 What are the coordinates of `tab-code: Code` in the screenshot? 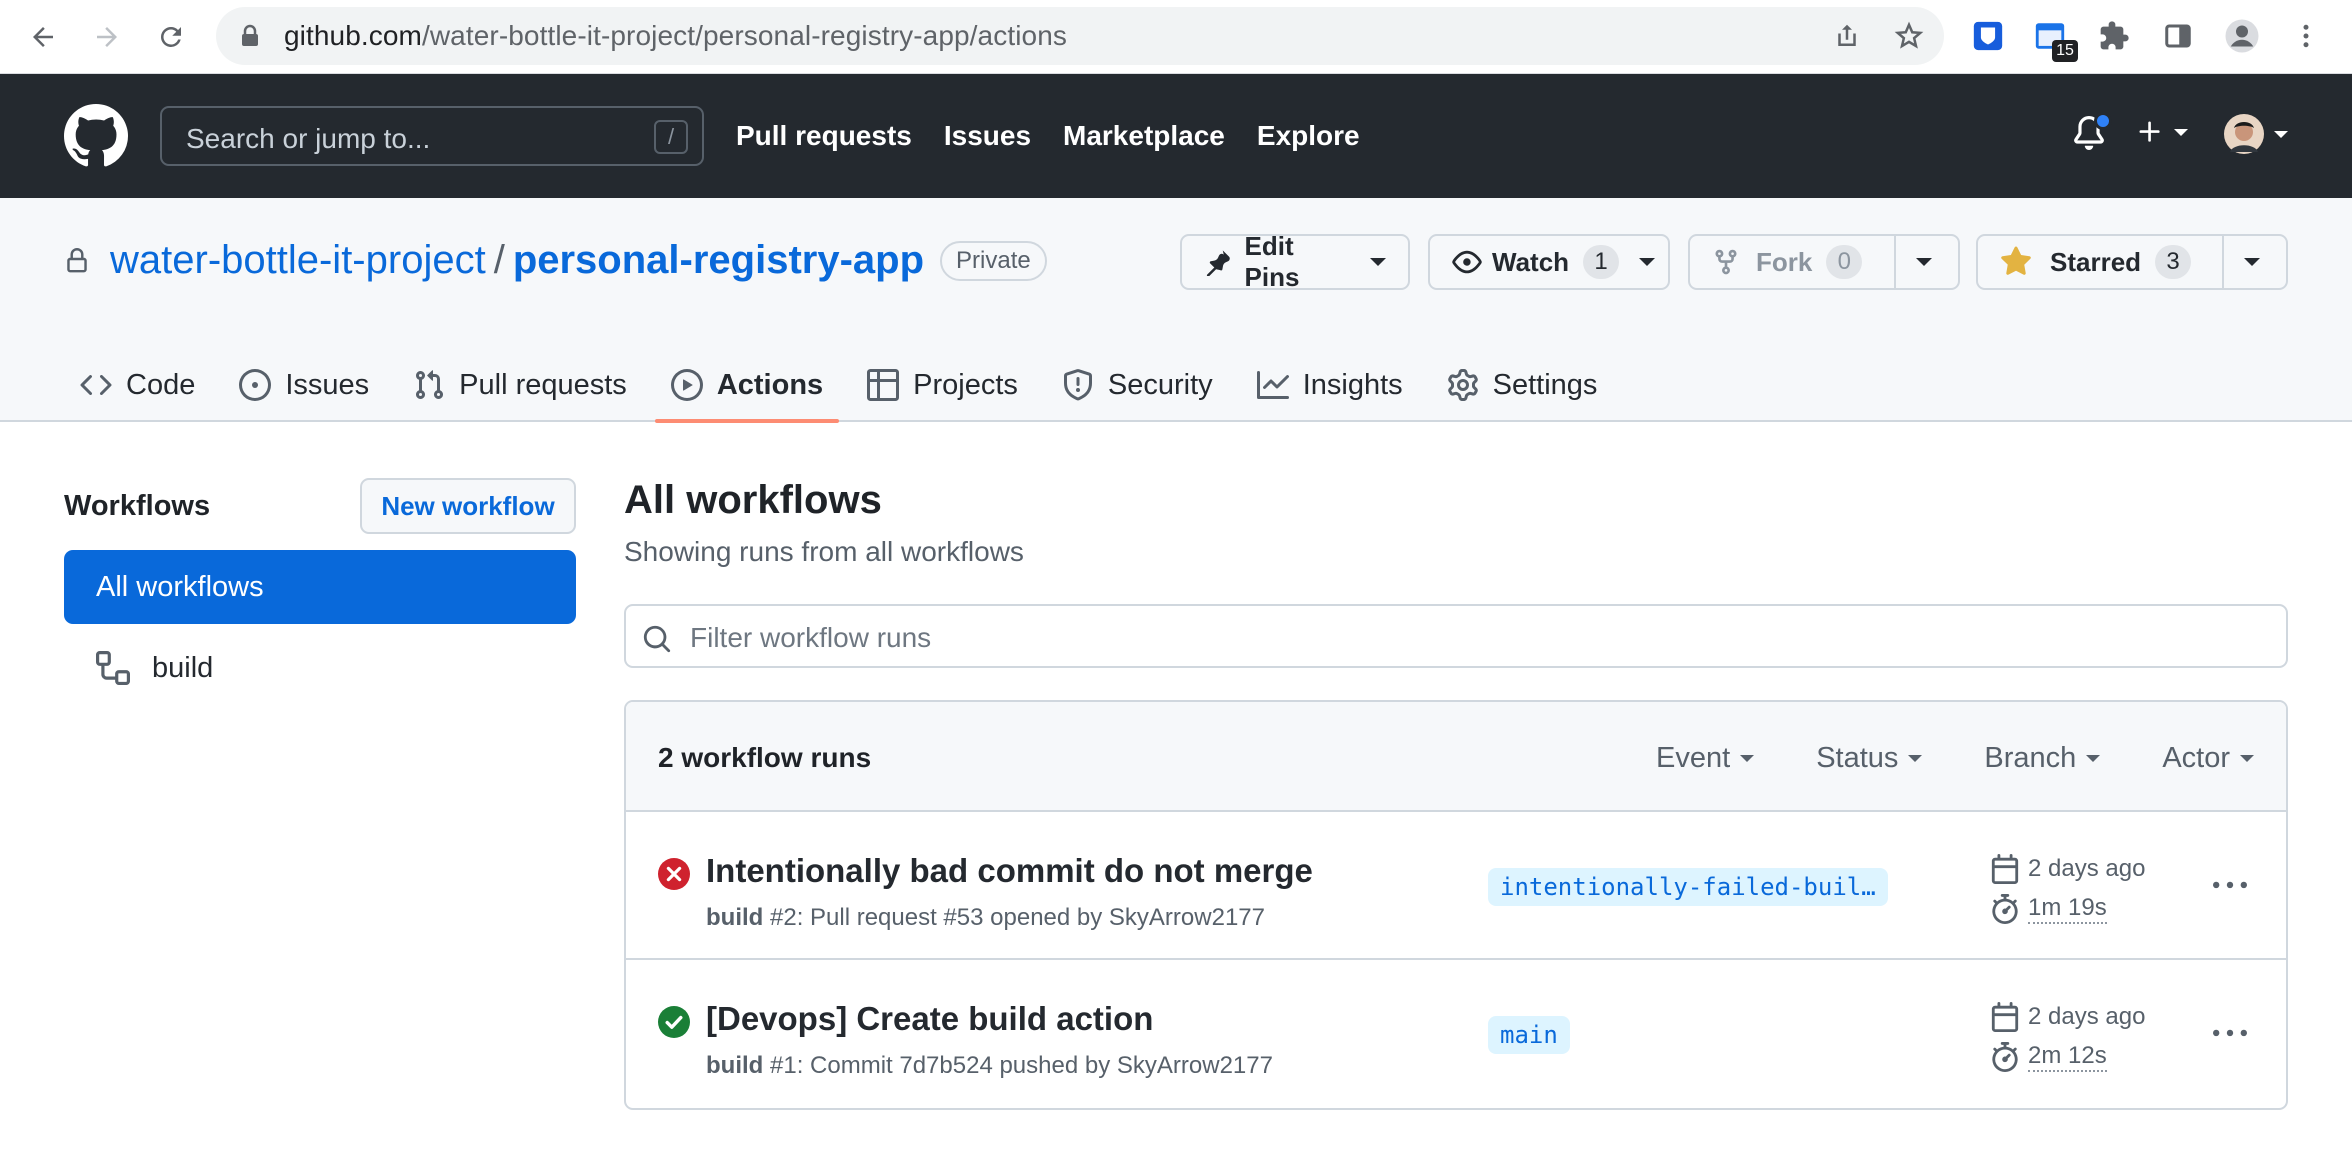 It's located at (137, 385).